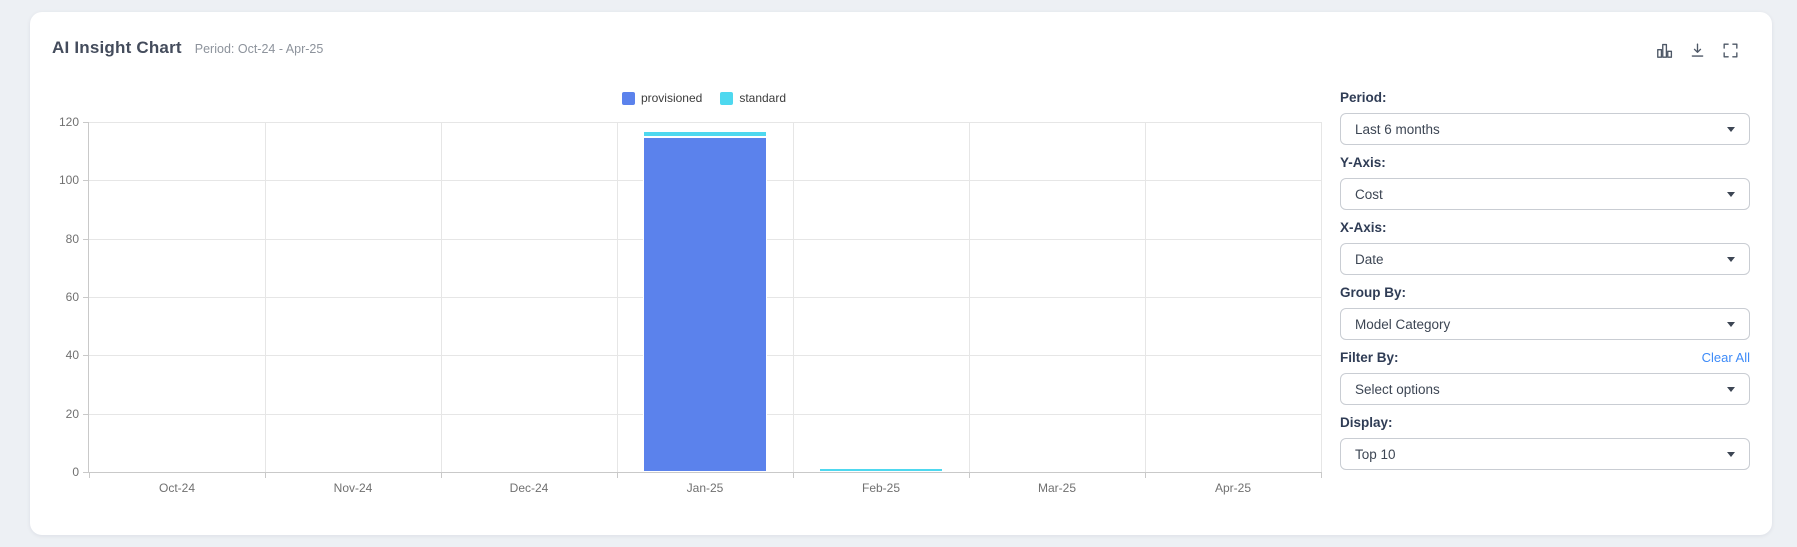  What do you see at coordinates (1363, 162) in the screenshot?
I see `control-label-y-axis: Y-Axis:` at bounding box center [1363, 162].